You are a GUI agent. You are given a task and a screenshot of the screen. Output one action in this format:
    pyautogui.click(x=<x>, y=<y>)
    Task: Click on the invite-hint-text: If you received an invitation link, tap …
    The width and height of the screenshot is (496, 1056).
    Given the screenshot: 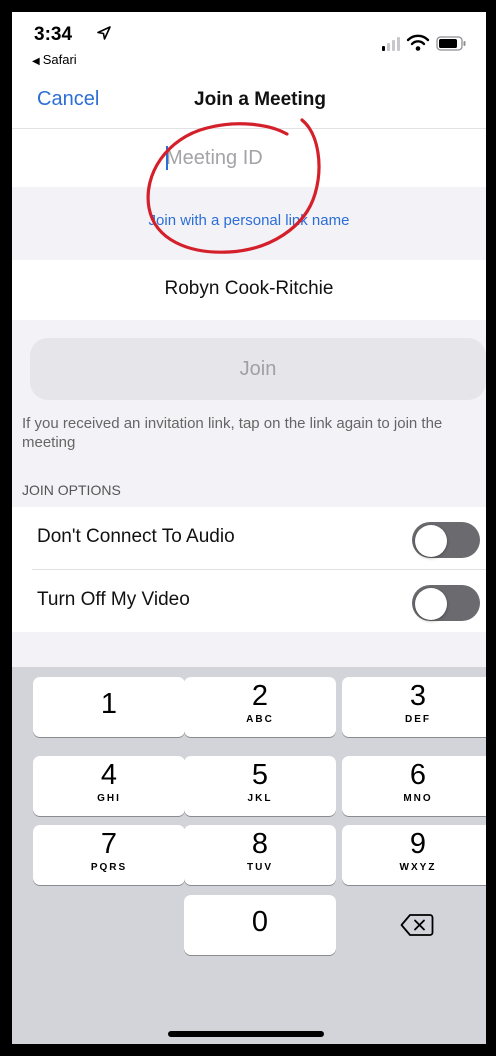 What is the action you would take?
    pyautogui.click(x=232, y=433)
    